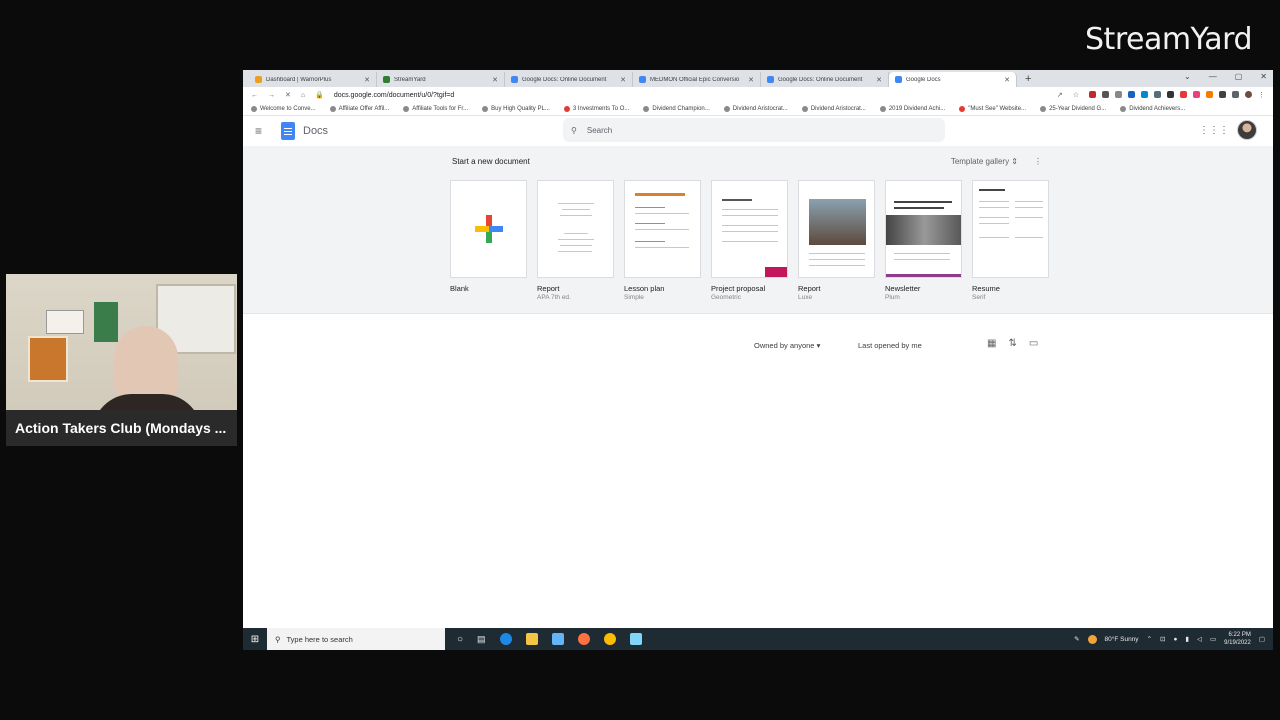 This screenshot has width=1280, height=720. Describe the element at coordinates (1122, 639) in the screenshot. I see `weather-label: 80°F Sunny` at that location.